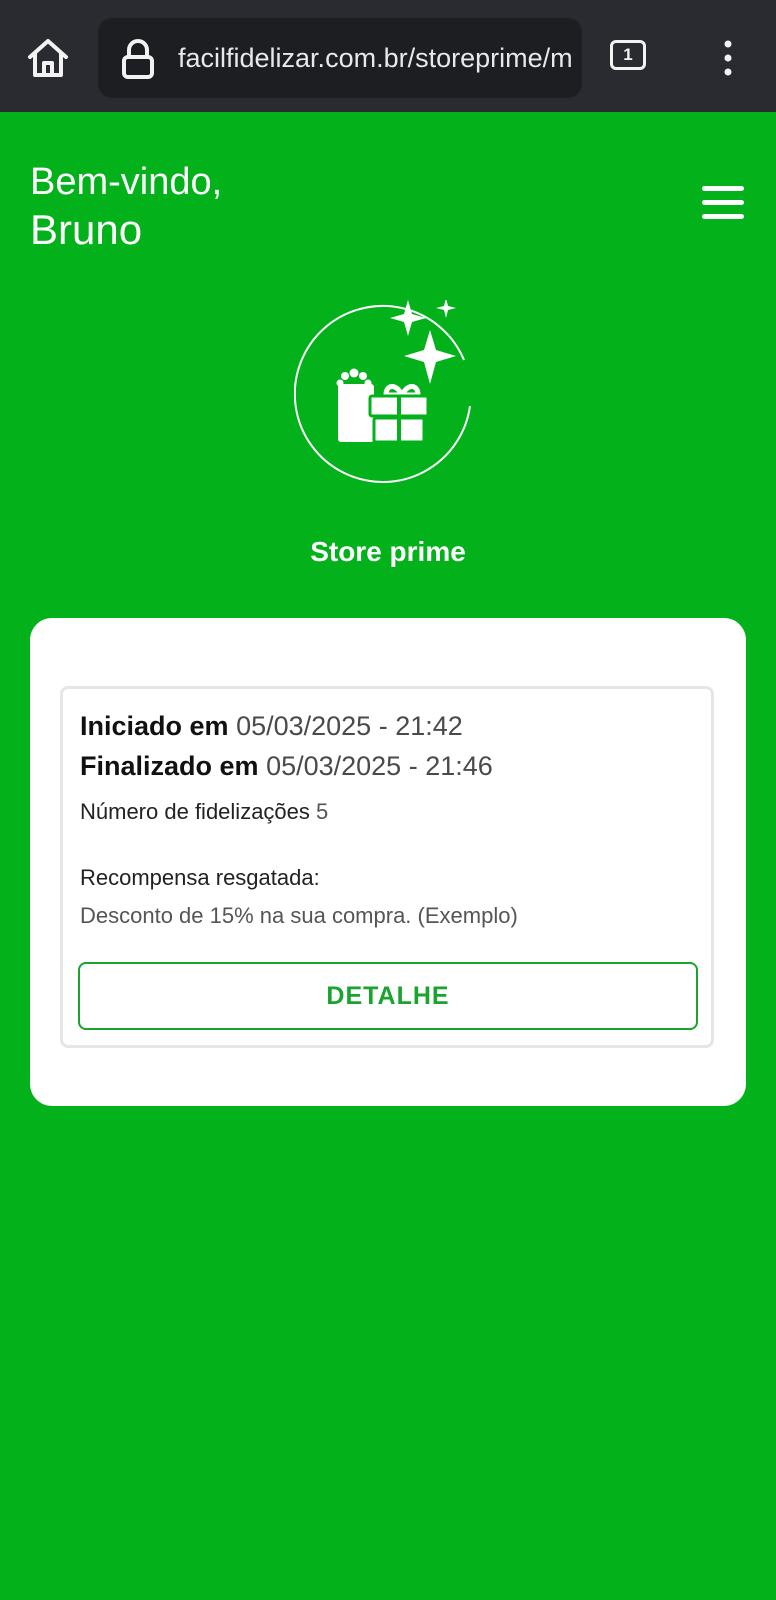  What do you see at coordinates (86, 229) in the screenshot?
I see `user-name: Bruno` at bounding box center [86, 229].